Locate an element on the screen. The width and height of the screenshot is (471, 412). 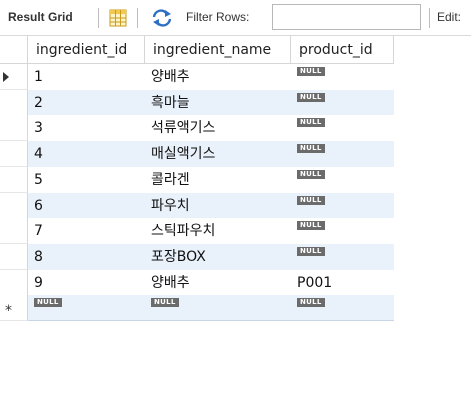
table-row: 8 포장BOX NULL is located at coordinates (197, 256).